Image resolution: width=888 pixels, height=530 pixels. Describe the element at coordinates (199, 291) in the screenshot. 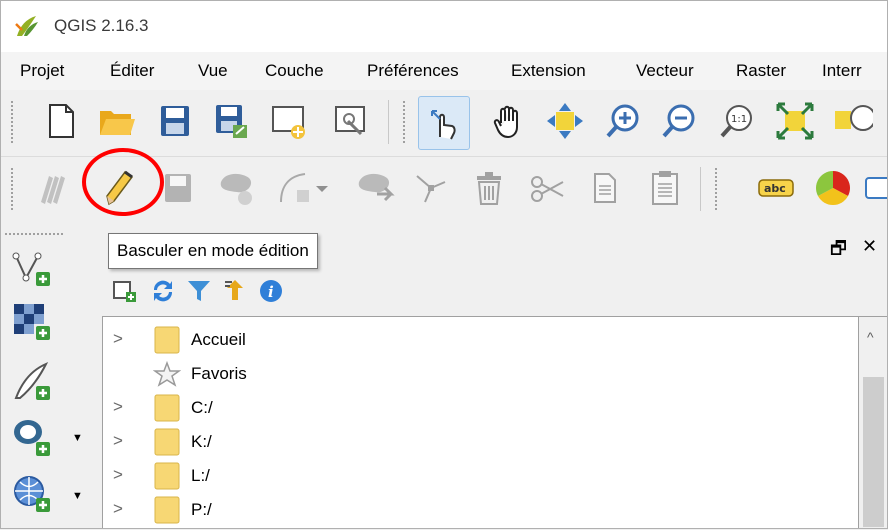

I see `filter-icon` at that location.